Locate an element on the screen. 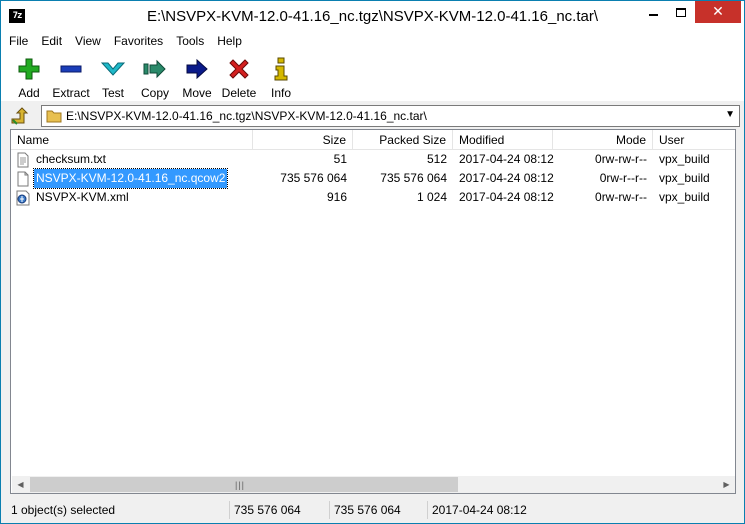 The width and height of the screenshot is (745, 524). menu-bar: File Edit View Favorites Tools Help is located at coordinates (372, 41).